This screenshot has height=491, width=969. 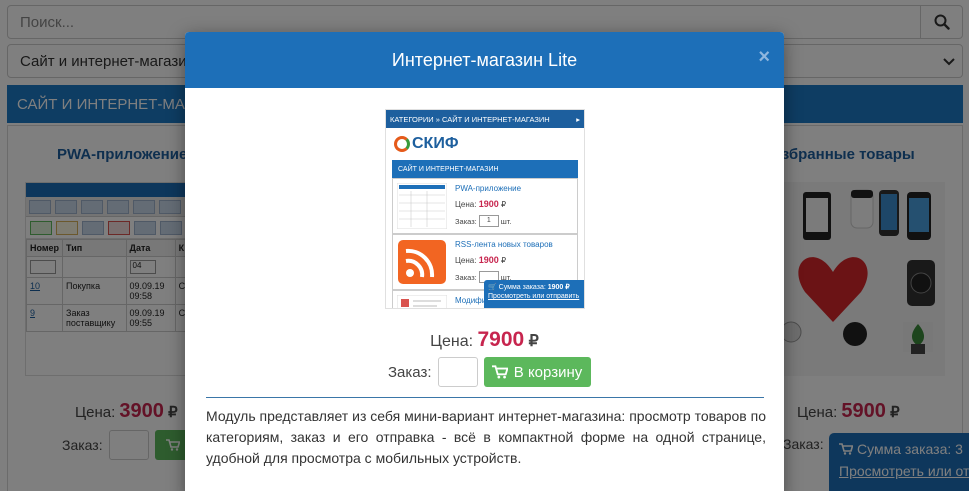 What do you see at coordinates (533, 341) in the screenshot?
I see `currency-symbol: ₽` at bounding box center [533, 341].